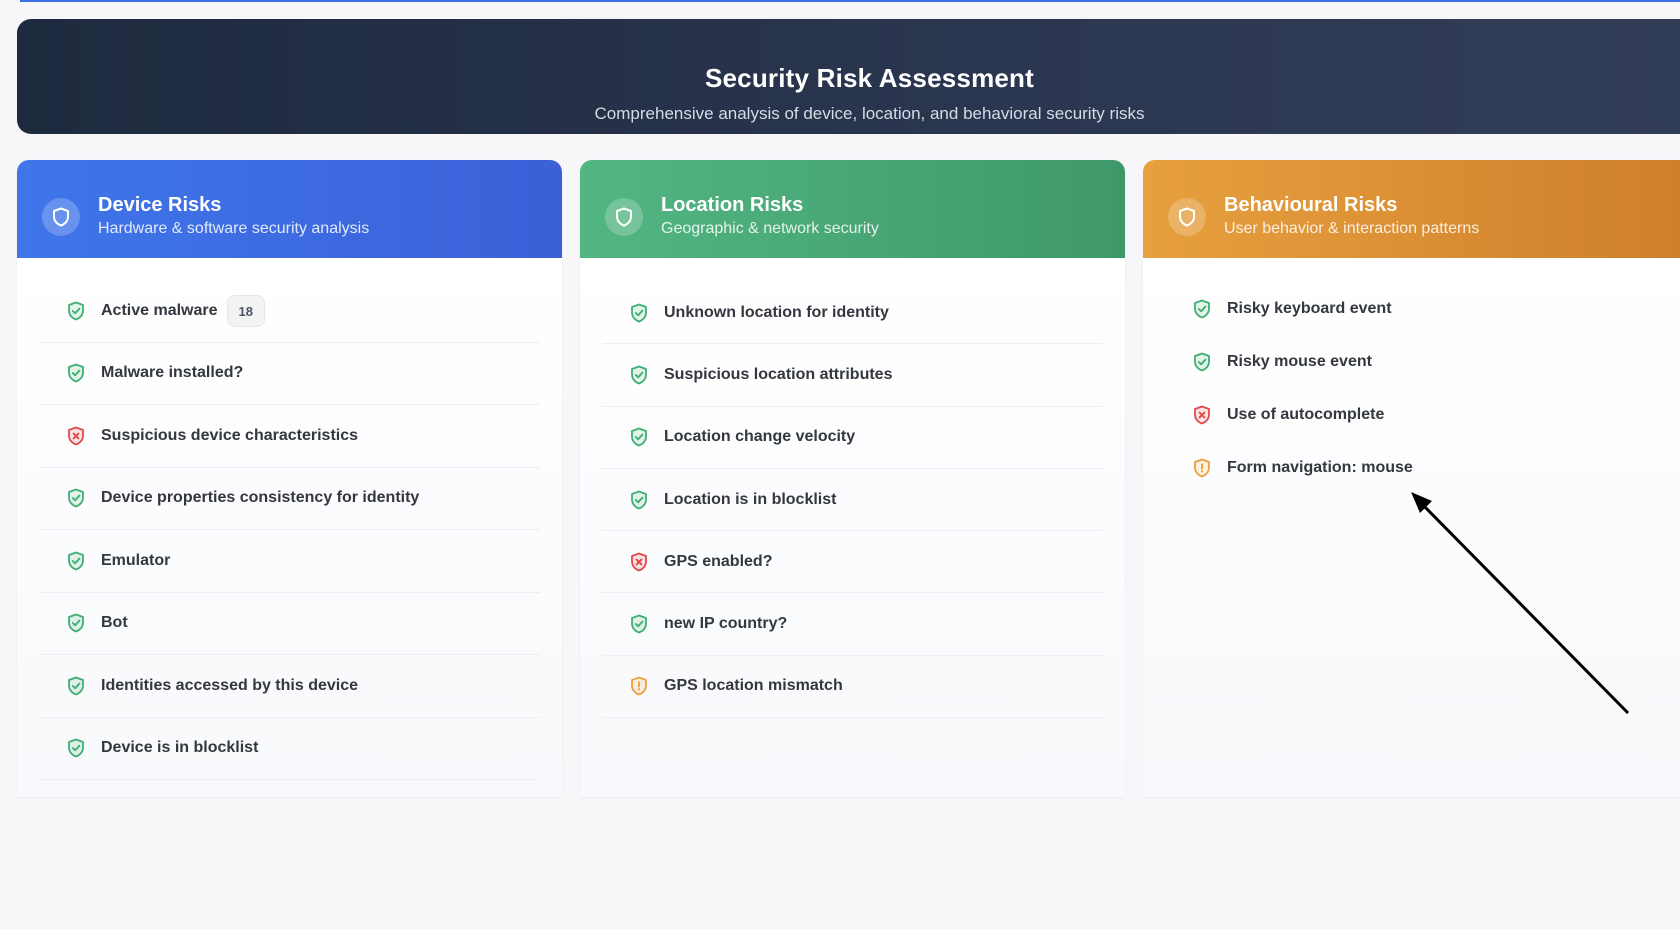 Image resolution: width=1680 pixels, height=929 pixels. Describe the element at coordinates (718, 561) in the screenshot. I see `risk-item-label: GPS enabled?` at that location.